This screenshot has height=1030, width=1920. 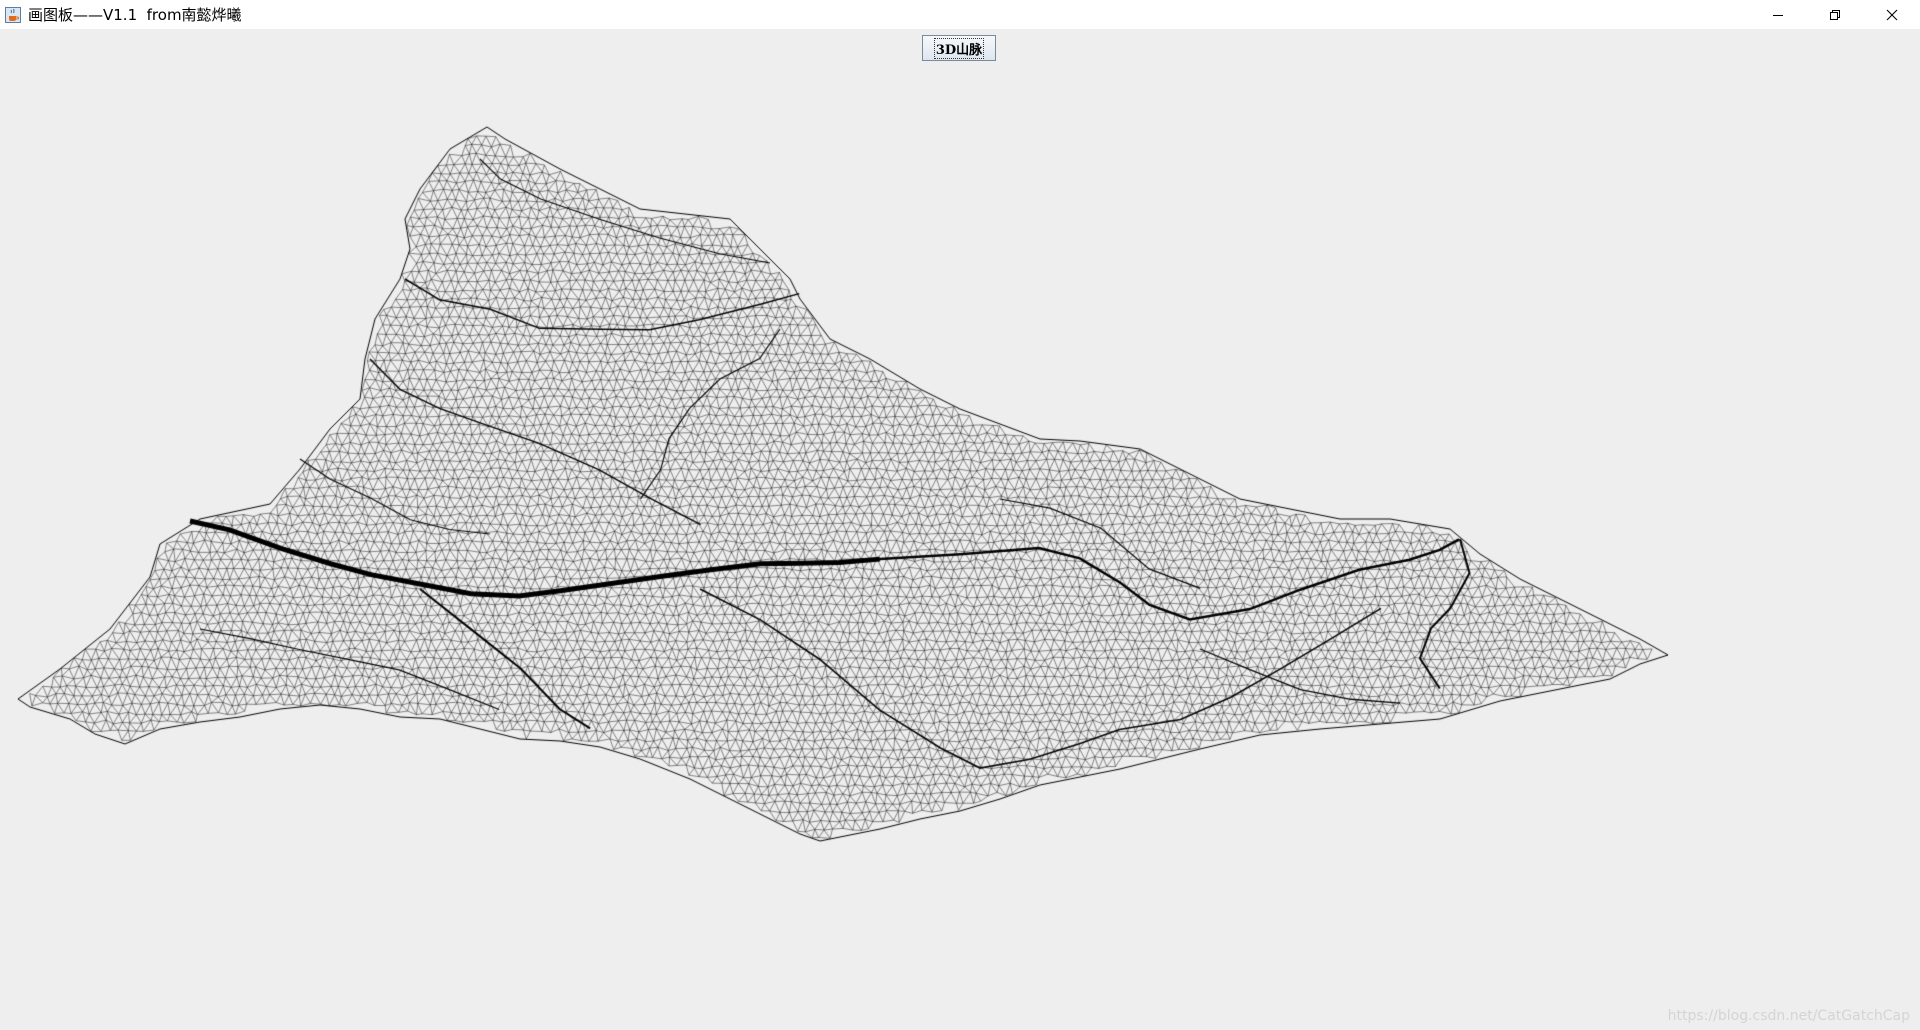 I want to click on minimize-button, so click(x=1777, y=14).